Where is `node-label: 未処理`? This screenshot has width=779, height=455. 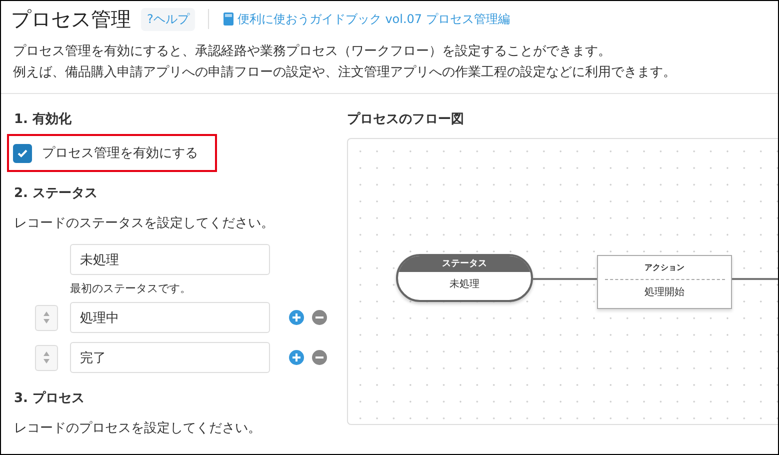
node-label: 未処理 is located at coordinates (465, 285).